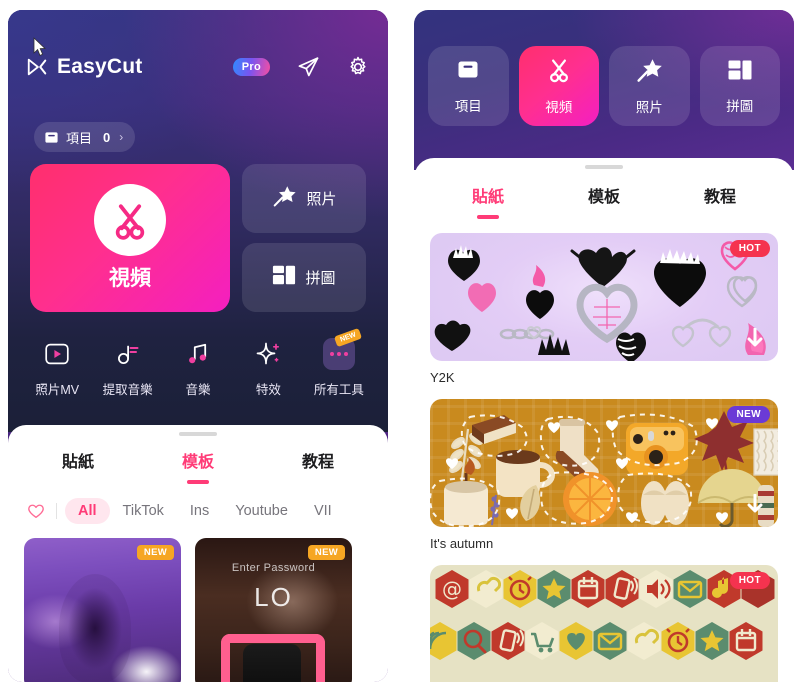 Image resolution: width=801 pixels, height=692 pixels. Describe the element at coordinates (604, 86) in the screenshot. I see `right-nav-row: 項目 視頻 照片 拼圖` at that location.